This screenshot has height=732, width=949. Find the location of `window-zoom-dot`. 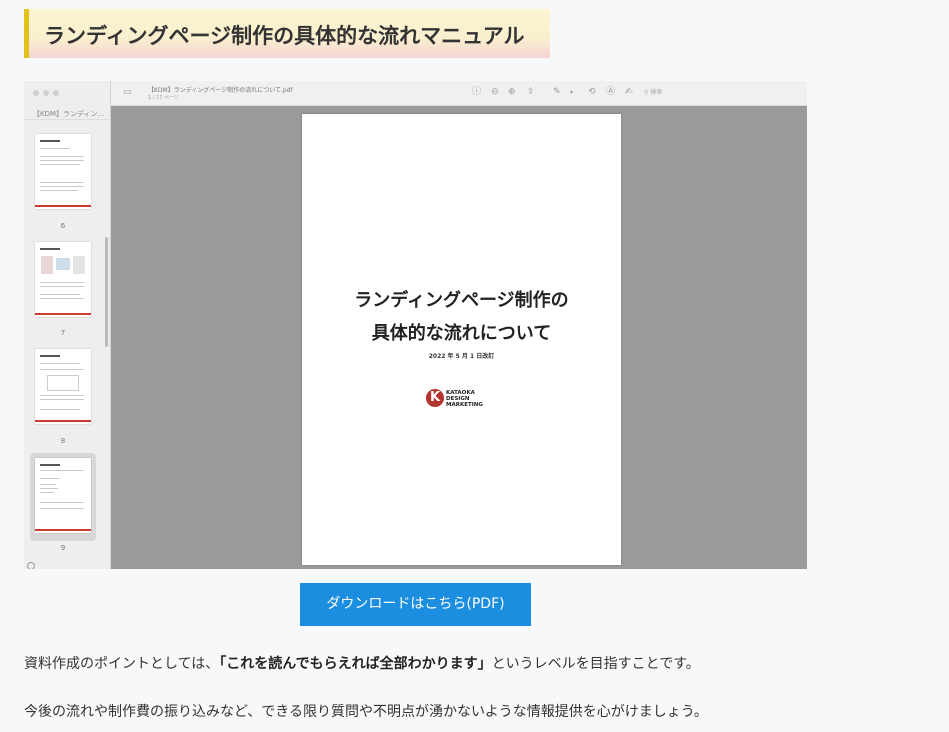

window-zoom-dot is located at coordinates (56, 93).